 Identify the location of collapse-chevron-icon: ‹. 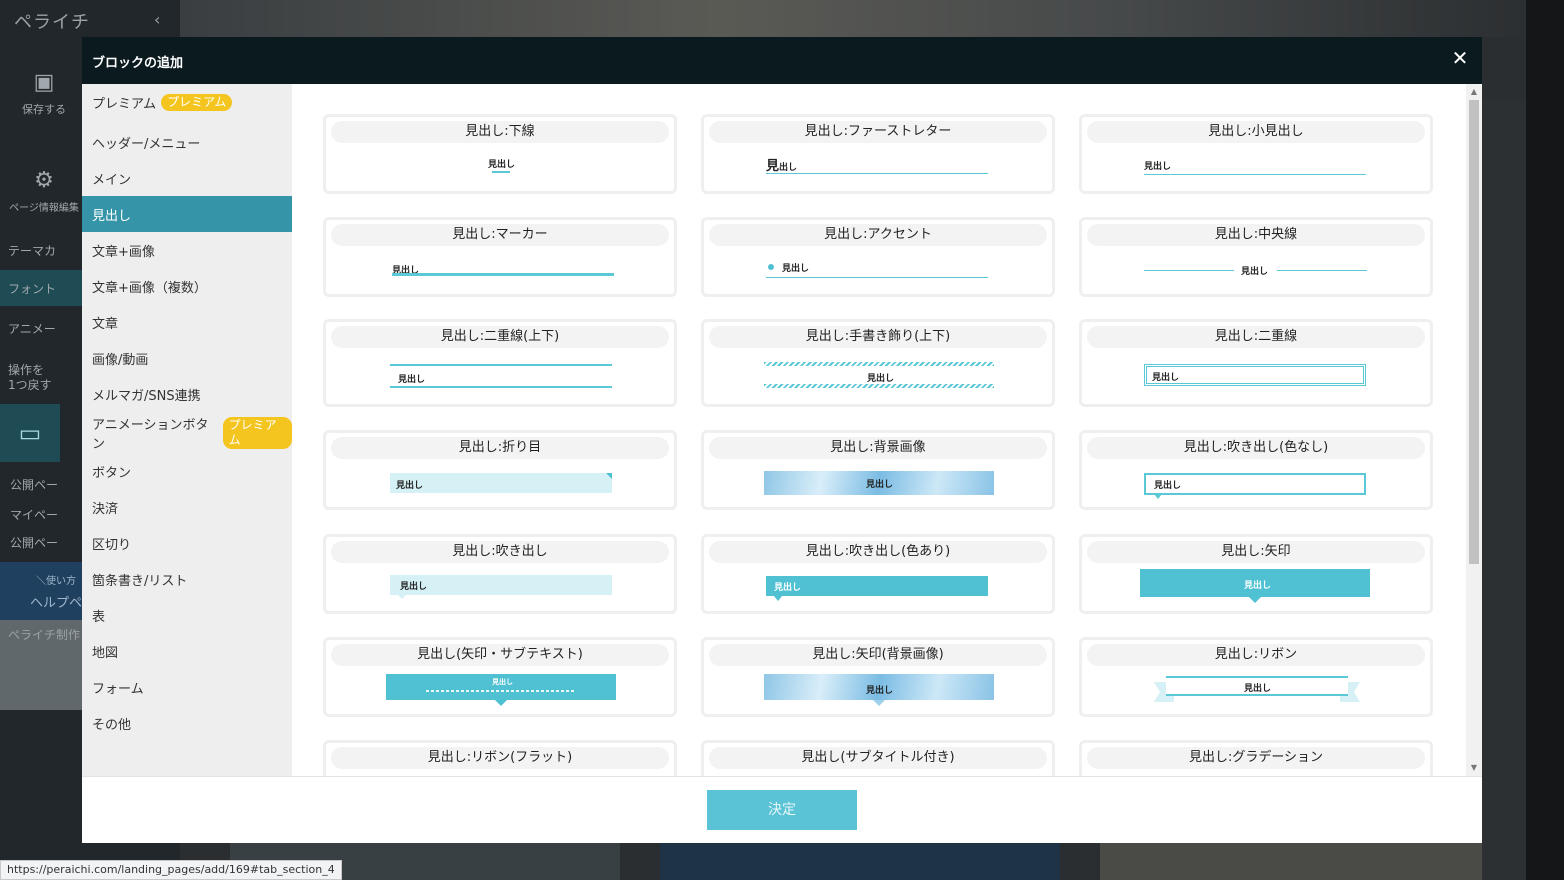
(157, 19).